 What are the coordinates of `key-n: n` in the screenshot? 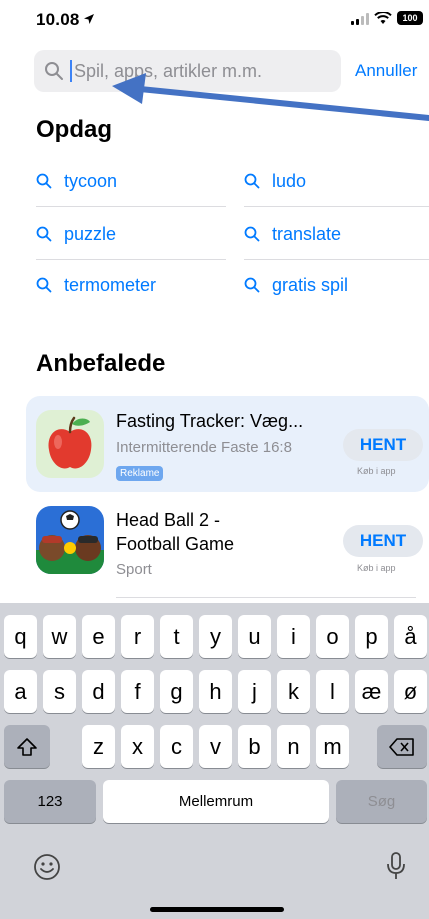 It's located at (293, 746).